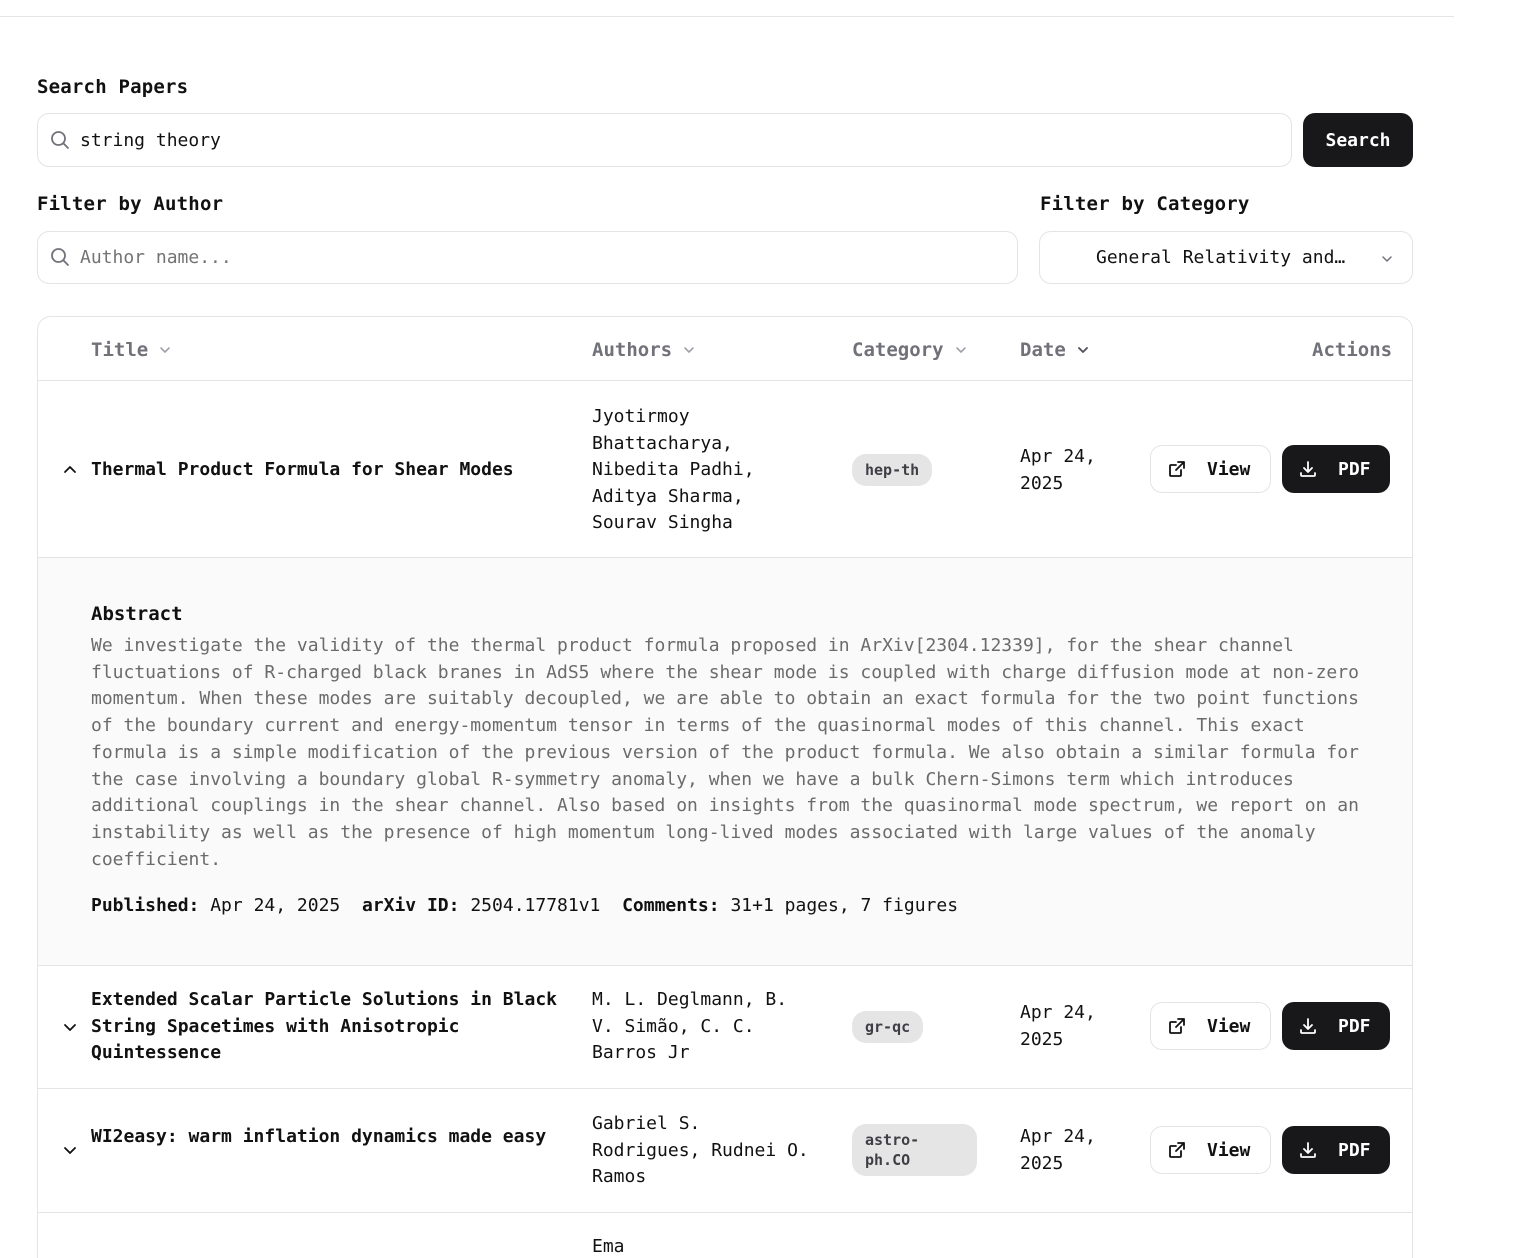  Describe the element at coordinates (1043, 350) in the screenshot. I see `column-header-date-label: Date` at that location.